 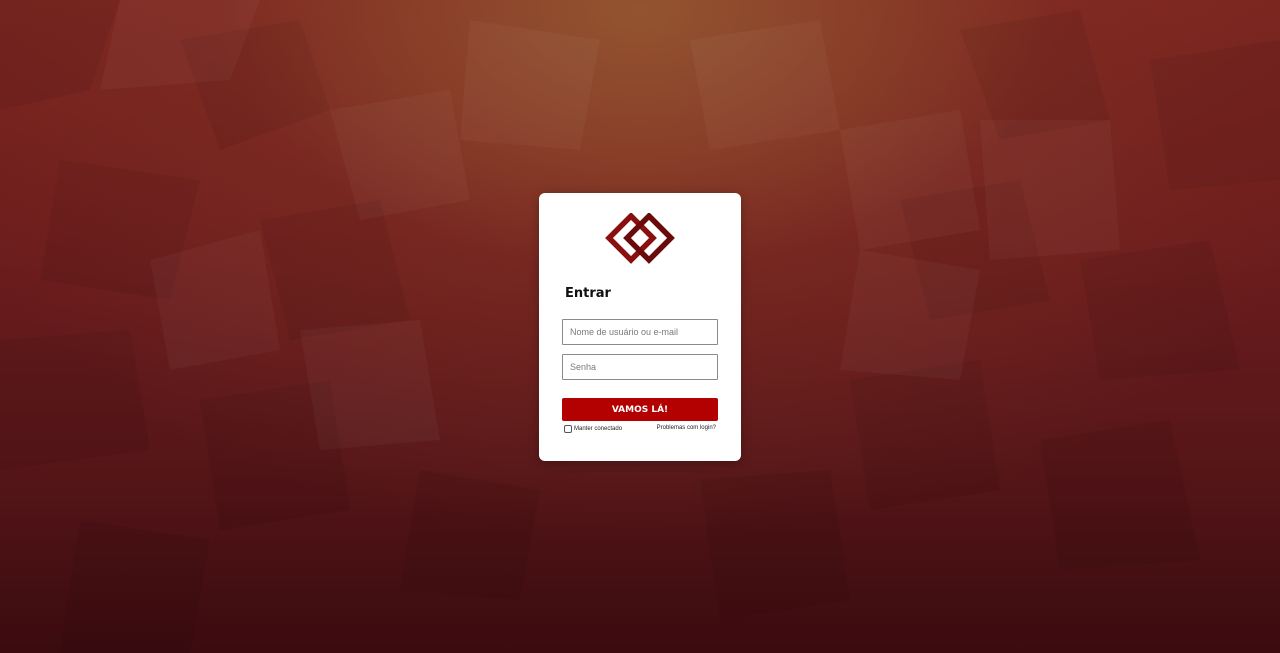 What do you see at coordinates (686, 428) in the screenshot?
I see `trouble-login-link: Problemas com login?` at bounding box center [686, 428].